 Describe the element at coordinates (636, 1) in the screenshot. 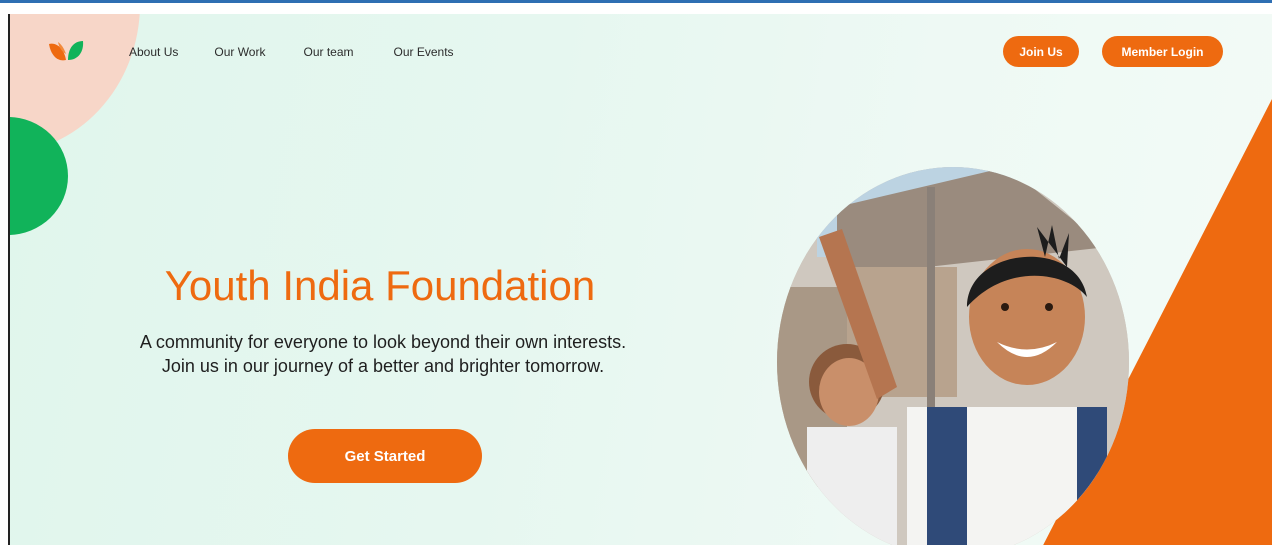

I see `browser-top-border` at that location.